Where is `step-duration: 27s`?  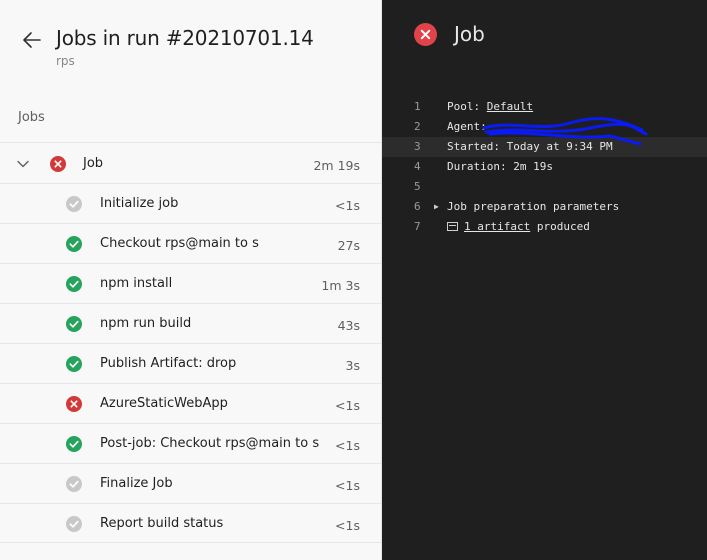
step-duration: 27s is located at coordinates (348, 245).